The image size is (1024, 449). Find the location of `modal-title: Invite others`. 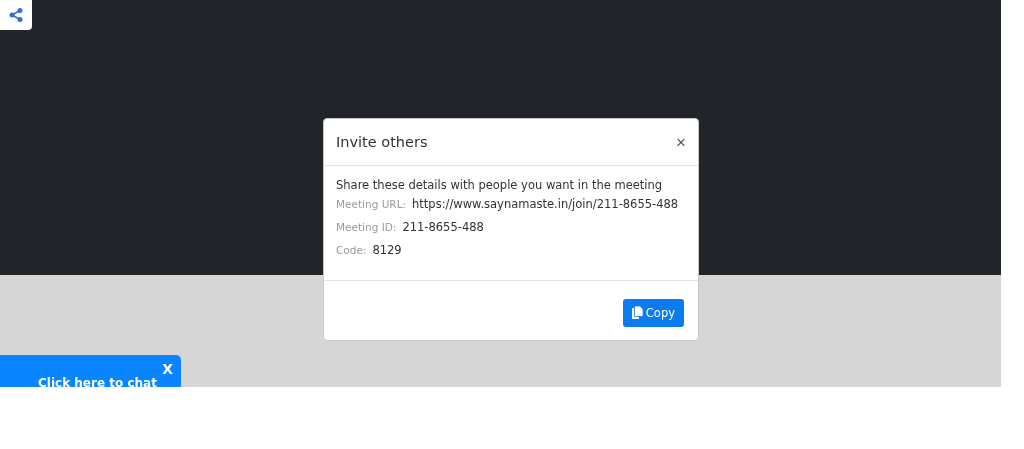

modal-title: Invite others is located at coordinates (382, 142).